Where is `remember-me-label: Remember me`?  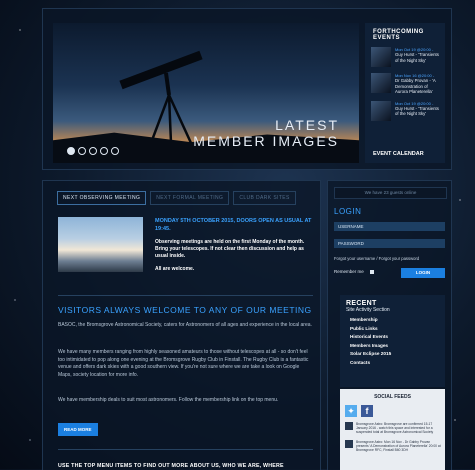 remember-me-label: Remember me is located at coordinates (349, 271).